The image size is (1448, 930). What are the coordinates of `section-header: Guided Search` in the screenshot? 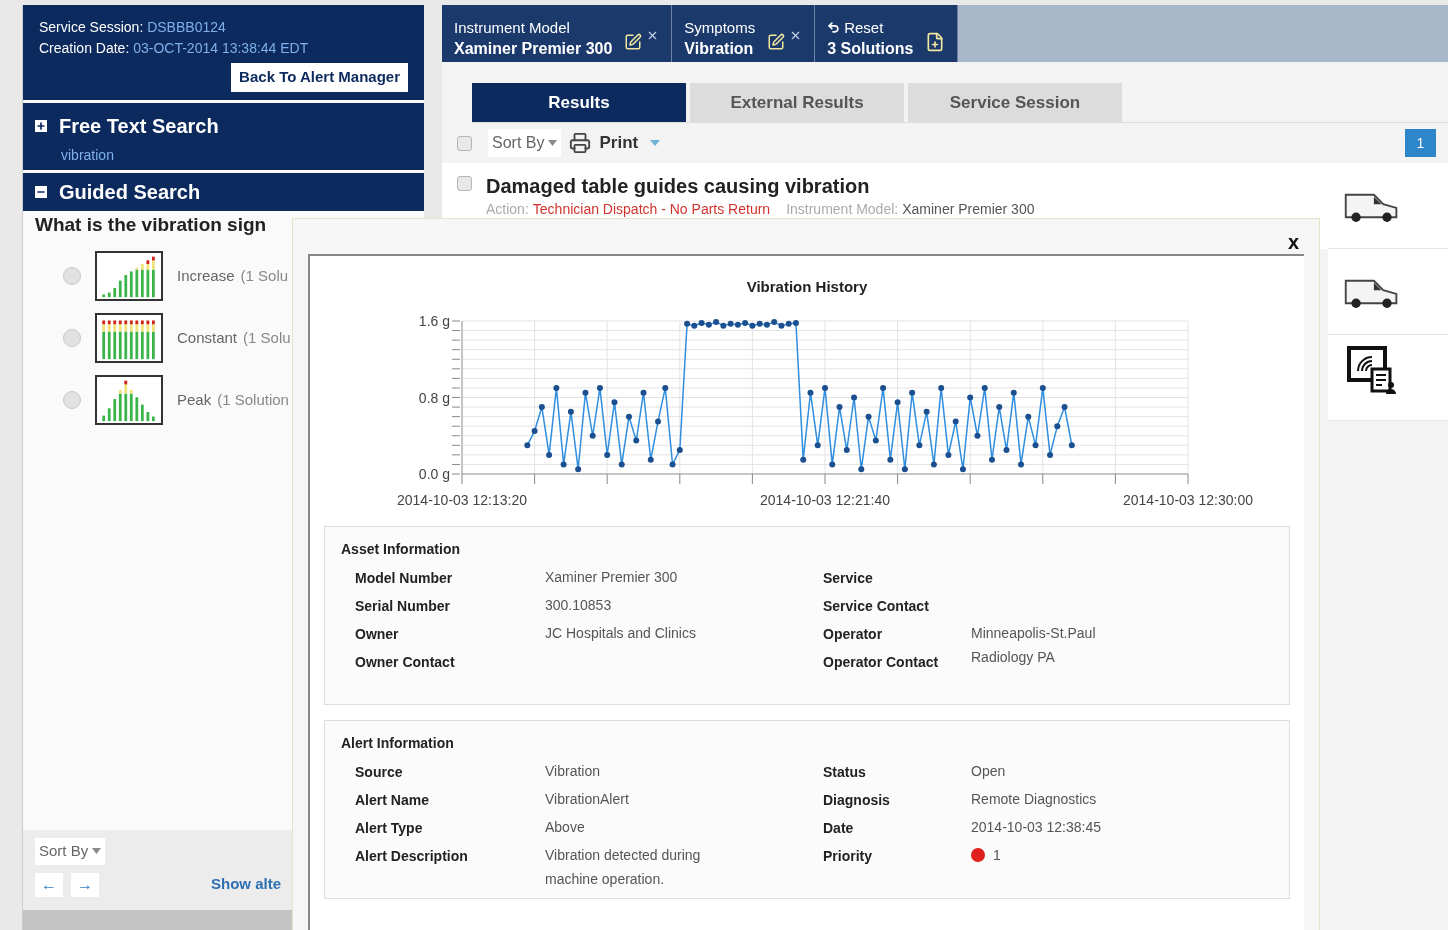 It's located at (223, 191).